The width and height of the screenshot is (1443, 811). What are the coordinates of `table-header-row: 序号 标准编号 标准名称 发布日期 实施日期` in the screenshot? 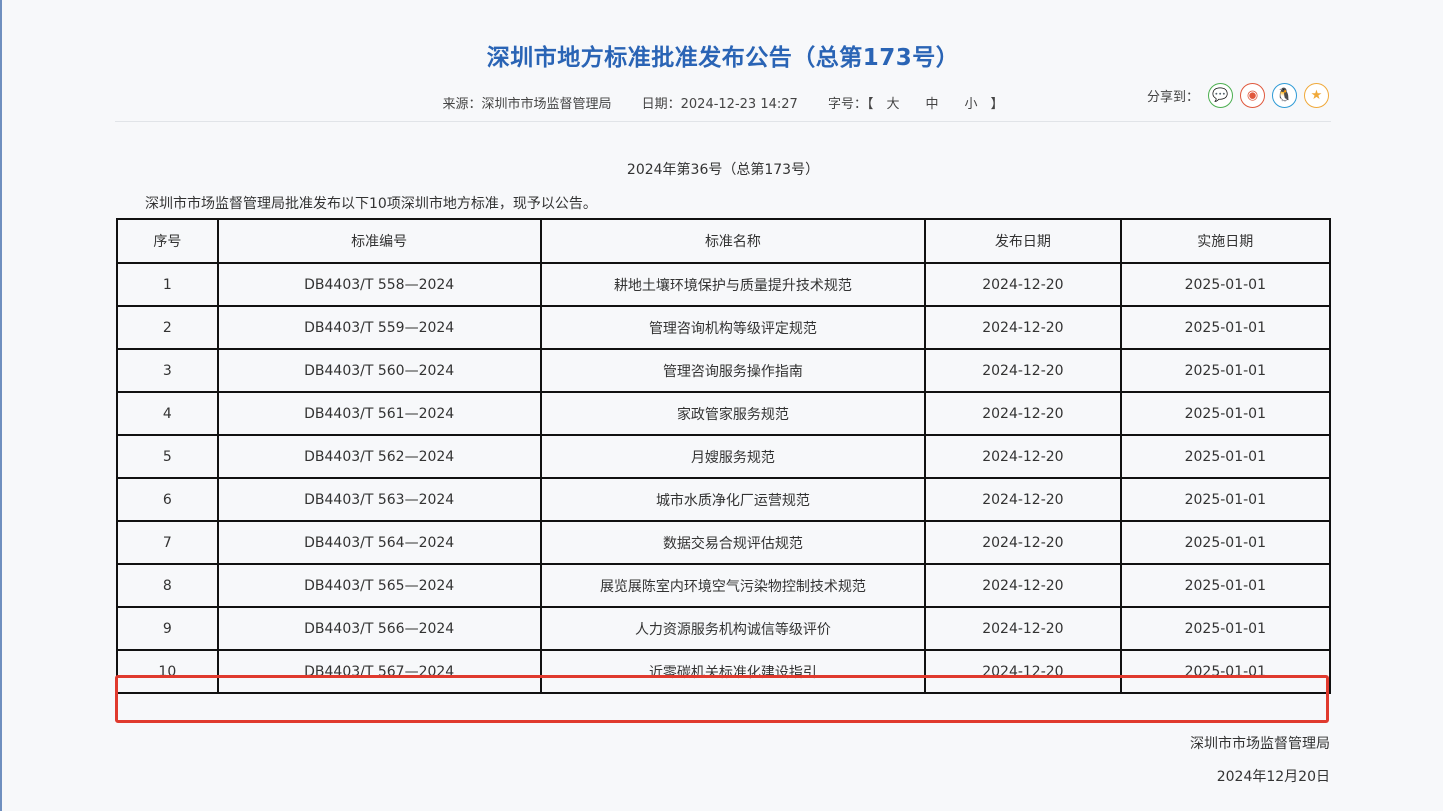 It's located at (724, 241).